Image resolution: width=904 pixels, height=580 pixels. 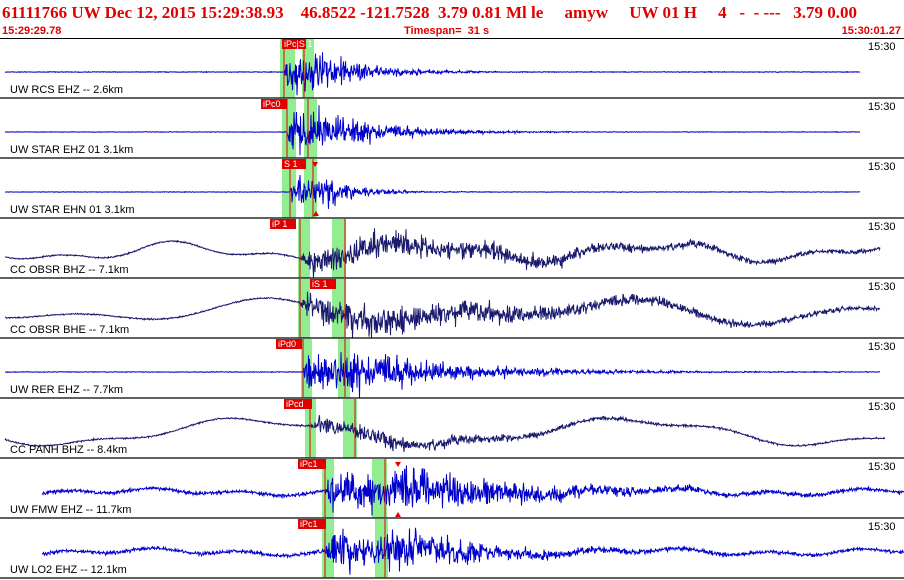 I want to click on pick-label: iPcd, so click(x=295, y=404).